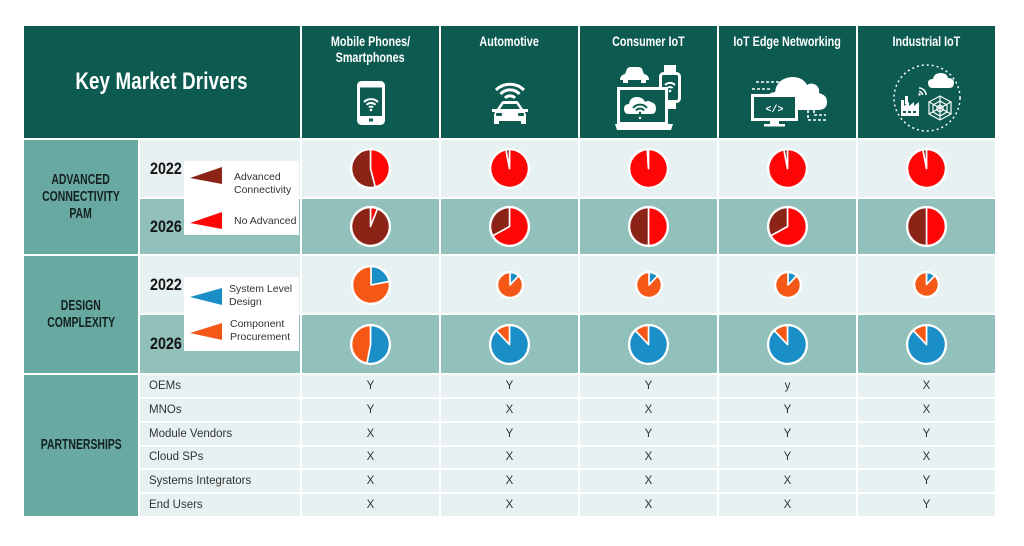 The image size is (1024, 546). I want to click on legend-label-line: Design, so click(245, 301).